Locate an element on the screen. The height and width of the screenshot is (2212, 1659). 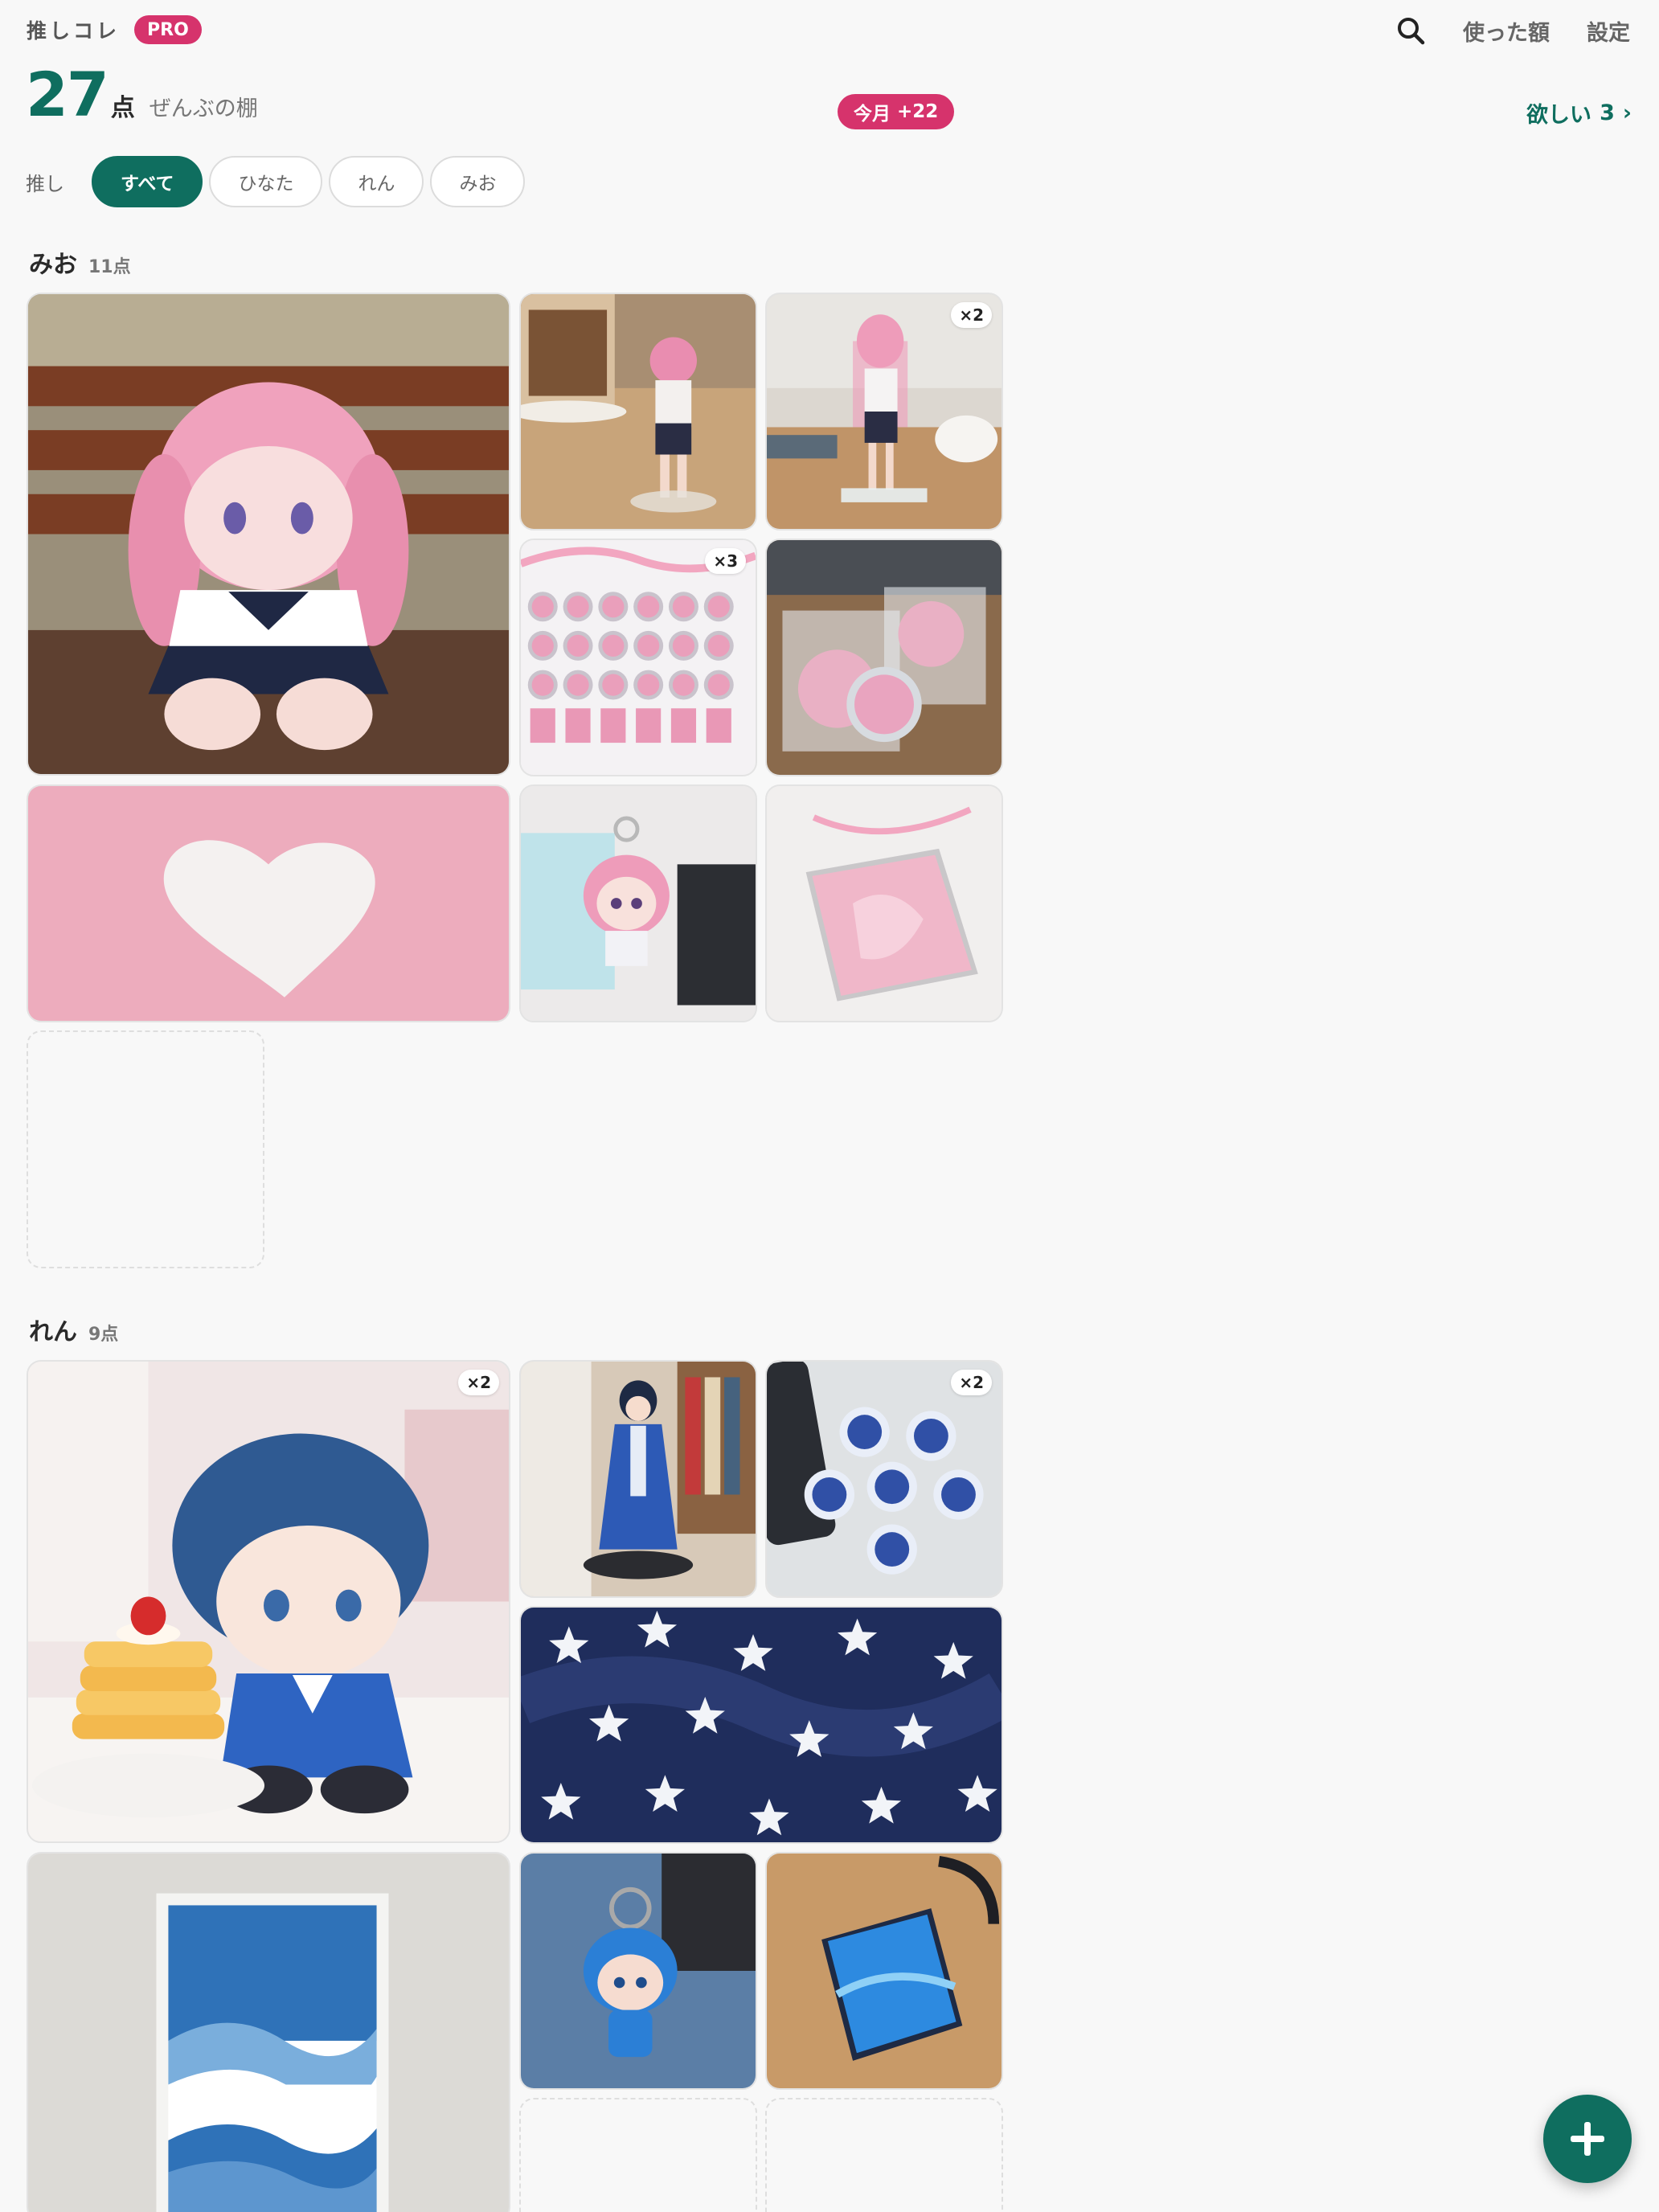
item-tile-star-towel is located at coordinates (761, 1725).